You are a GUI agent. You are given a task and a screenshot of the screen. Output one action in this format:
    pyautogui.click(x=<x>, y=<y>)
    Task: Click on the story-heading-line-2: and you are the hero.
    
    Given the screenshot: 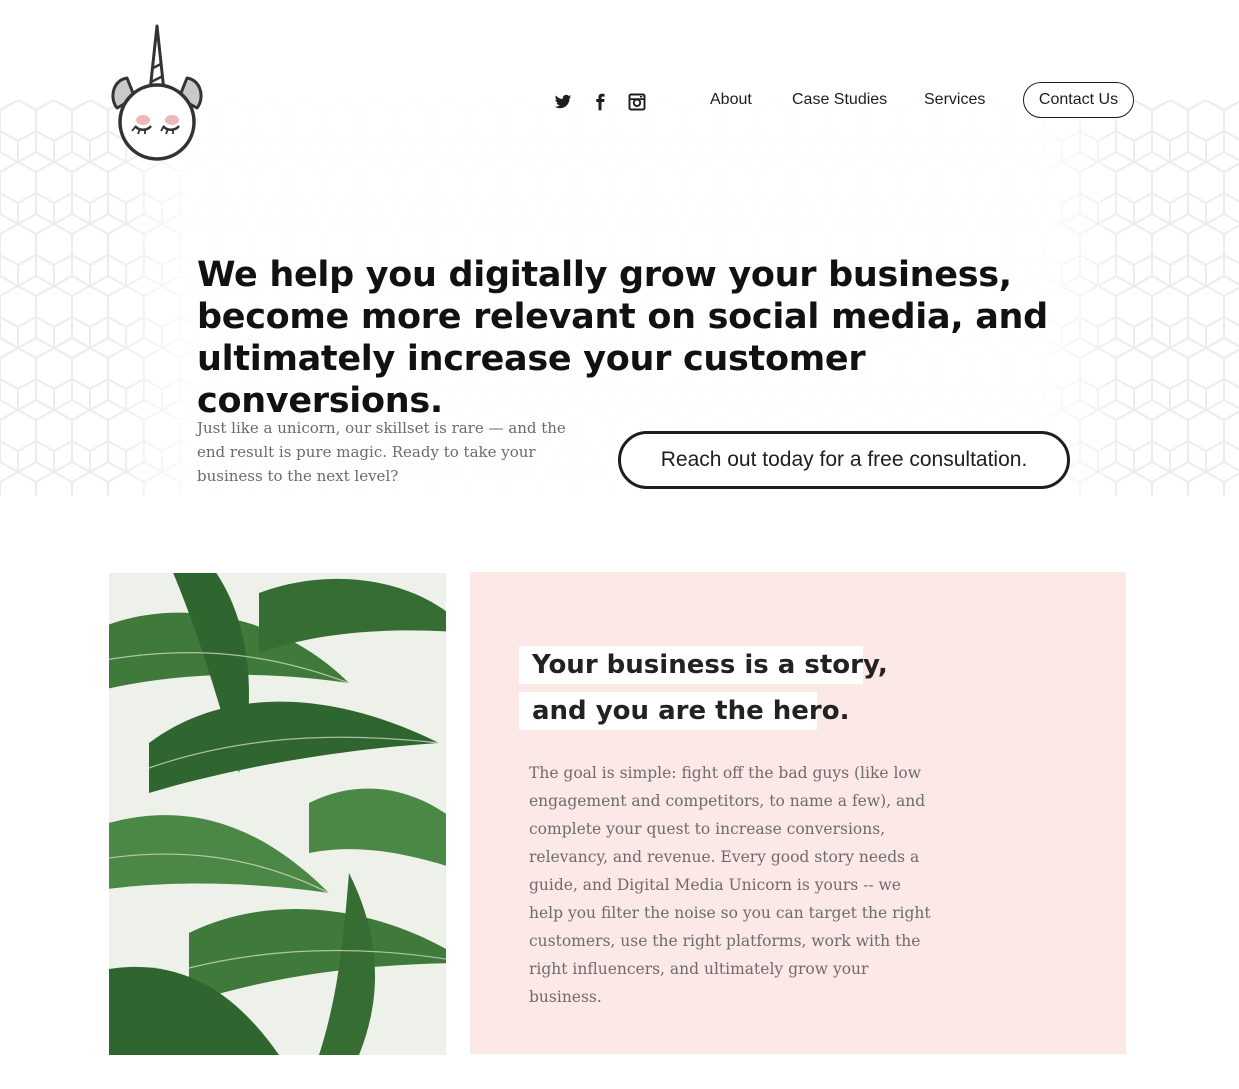 What is the action you would take?
    pyautogui.click(x=684, y=711)
    